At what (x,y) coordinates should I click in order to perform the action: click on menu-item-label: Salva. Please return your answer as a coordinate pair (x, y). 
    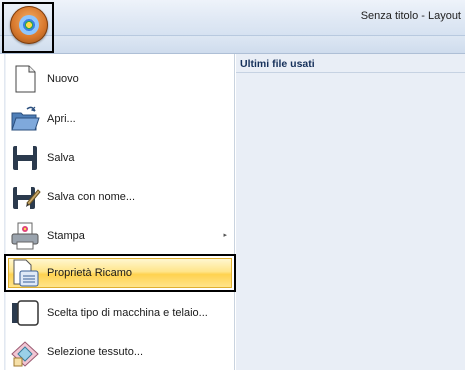
    Looking at the image, I should click on (61, 158).